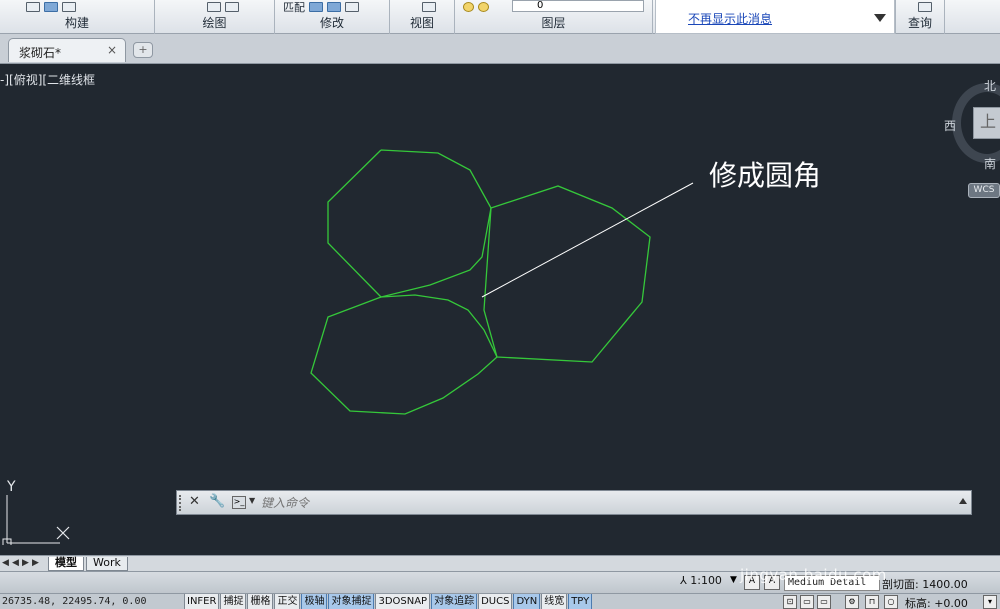 The width and height of the screenshot is (1000, 609). Describe the element at coordinates (454, 601) in the screenshot. I see `toggle-7: 对象追踪` at that location.